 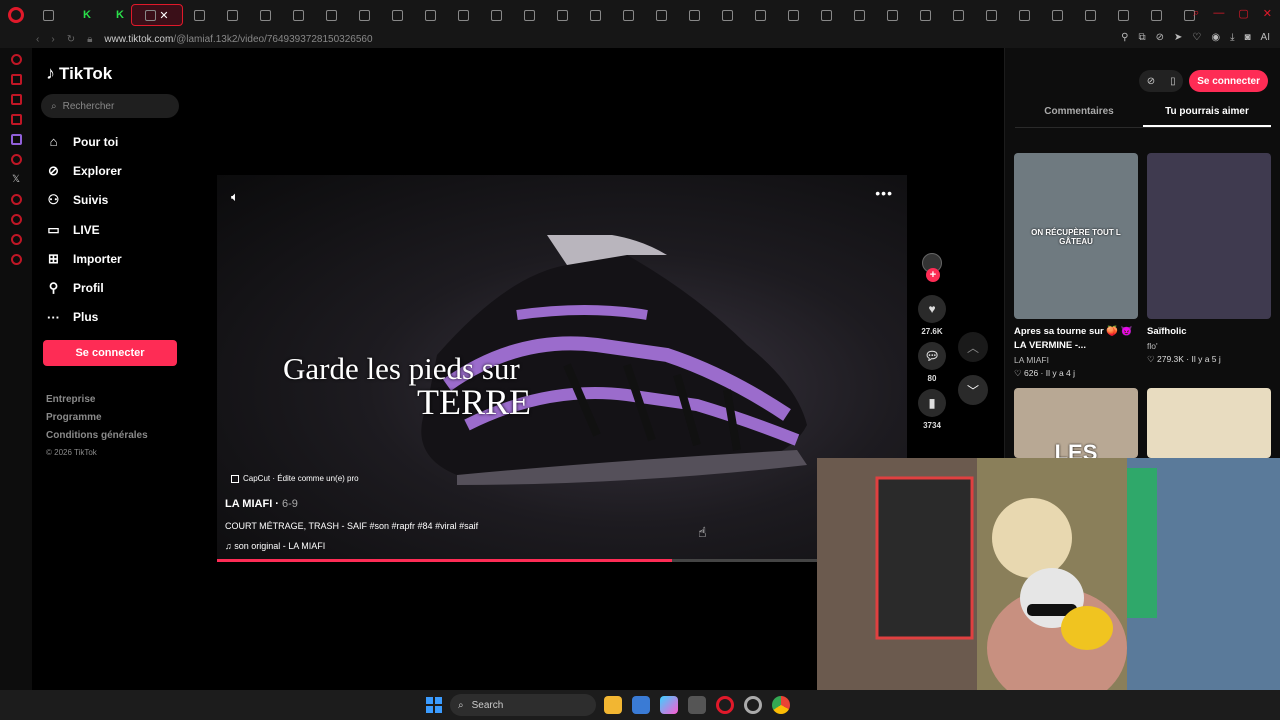 What do you see at coordinates (16, 179) in the screenshot?
I see `x-twitter-icon: 𝕏` at bounding box center [16, 179].